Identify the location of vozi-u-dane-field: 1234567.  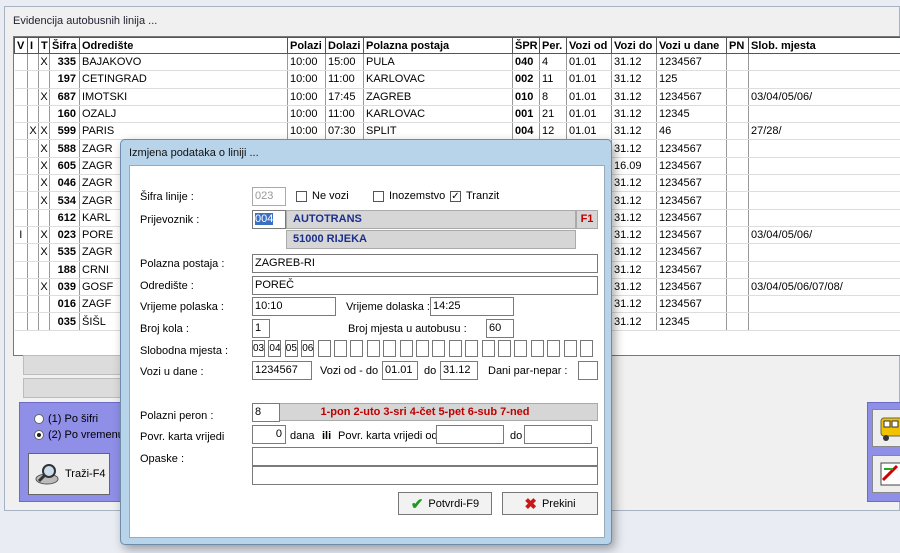
(282, 370).